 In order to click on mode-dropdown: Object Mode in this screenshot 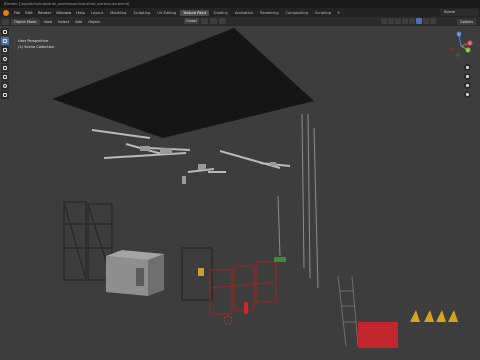, I will do `click(25, 21)`.